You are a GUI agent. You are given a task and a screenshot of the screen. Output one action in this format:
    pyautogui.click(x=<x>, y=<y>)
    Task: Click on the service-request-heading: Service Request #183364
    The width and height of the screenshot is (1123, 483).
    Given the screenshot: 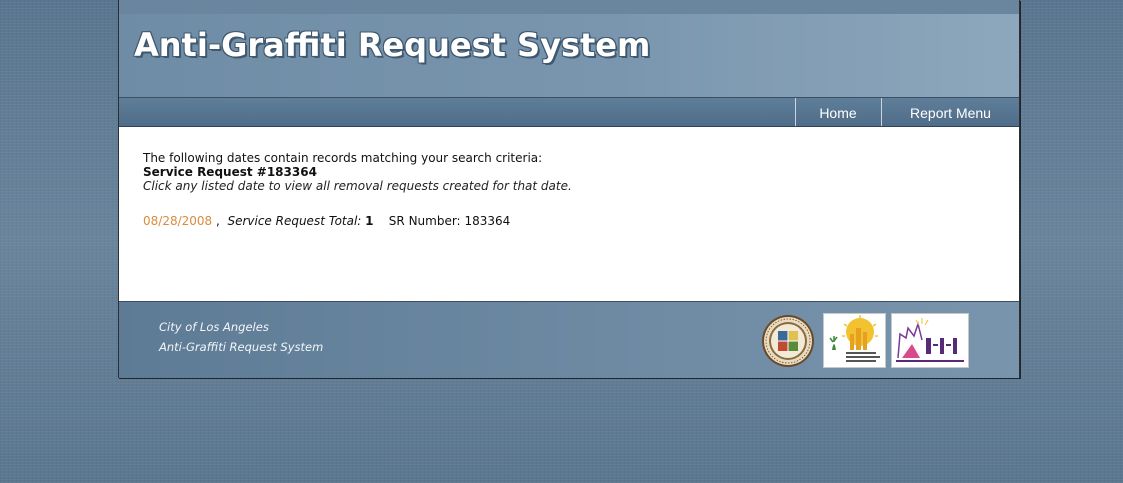 What is the action you would take?
    pyautogui.click(x=230, y=172)
    